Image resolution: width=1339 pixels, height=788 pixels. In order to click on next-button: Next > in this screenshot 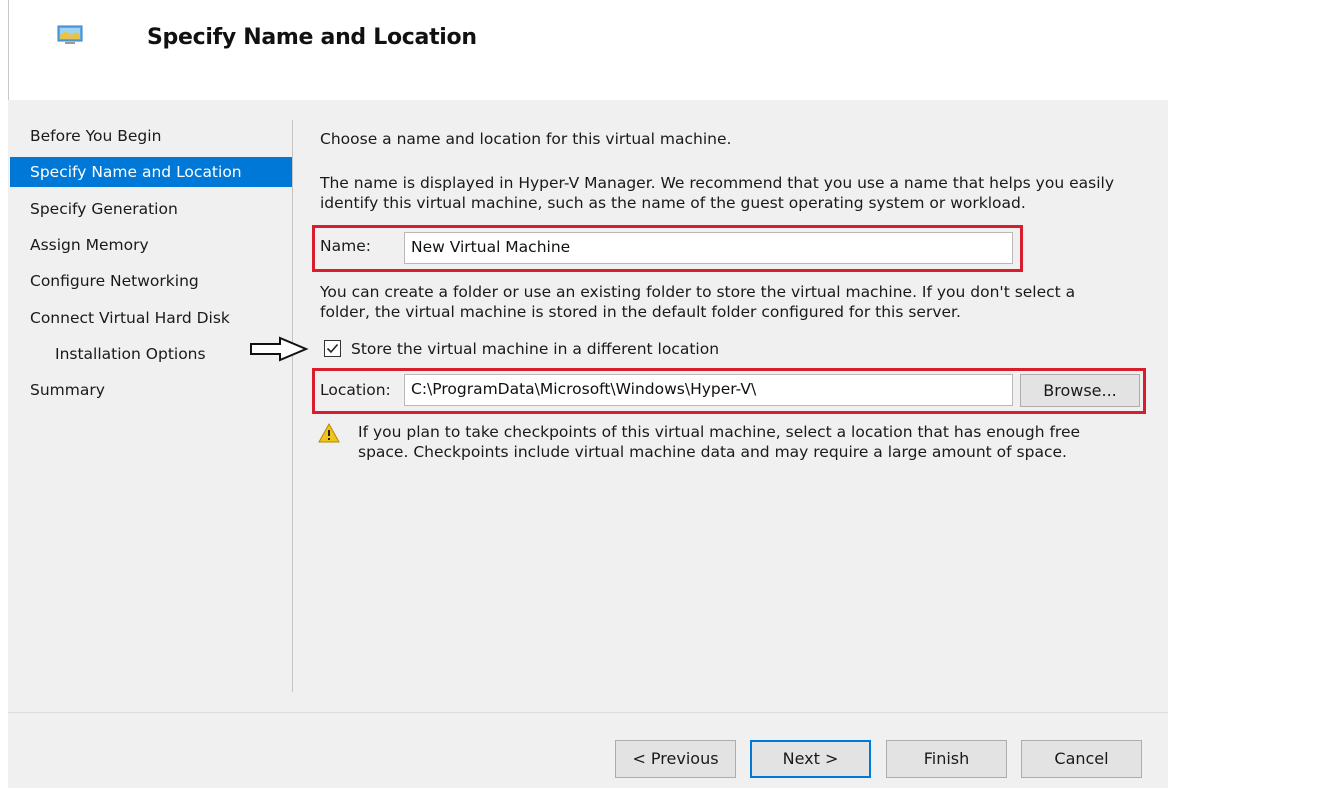, I will do `click(810, 759)`.